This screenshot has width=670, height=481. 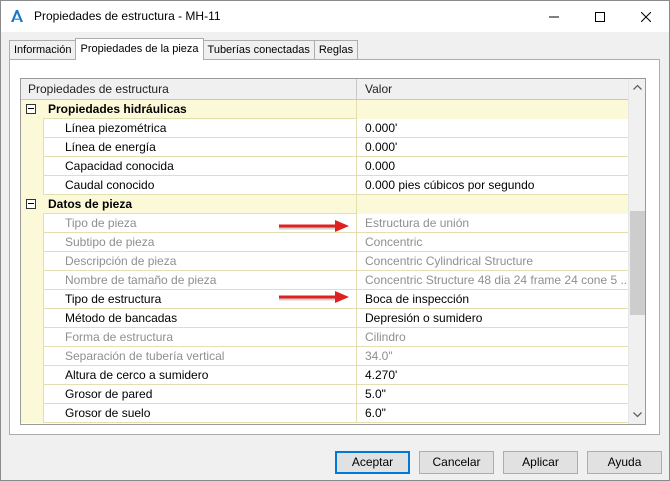 I want to click on property-value: Depresión o sumidero, so click(x=492, y=318).